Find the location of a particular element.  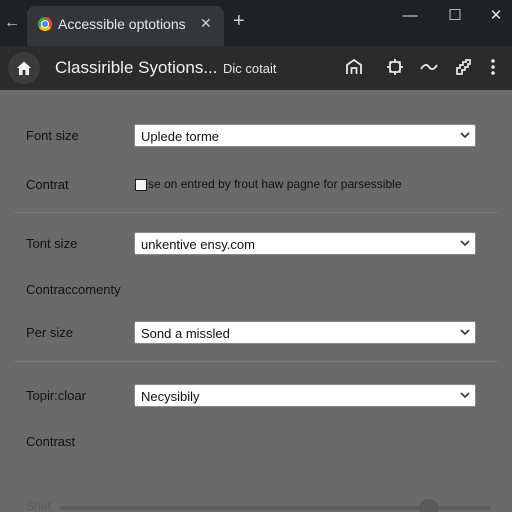

browser-tab: Accessible optotions ✕ is located at coordinates (125, 26).